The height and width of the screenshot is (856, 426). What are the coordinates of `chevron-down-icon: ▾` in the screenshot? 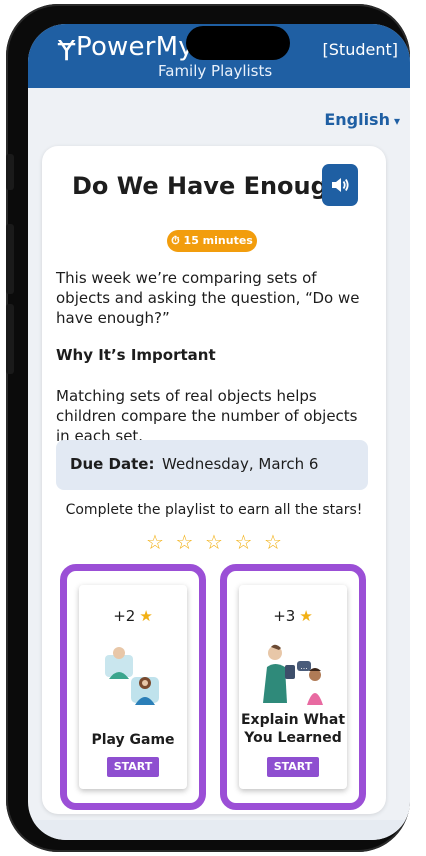 It's located at (396, 121).